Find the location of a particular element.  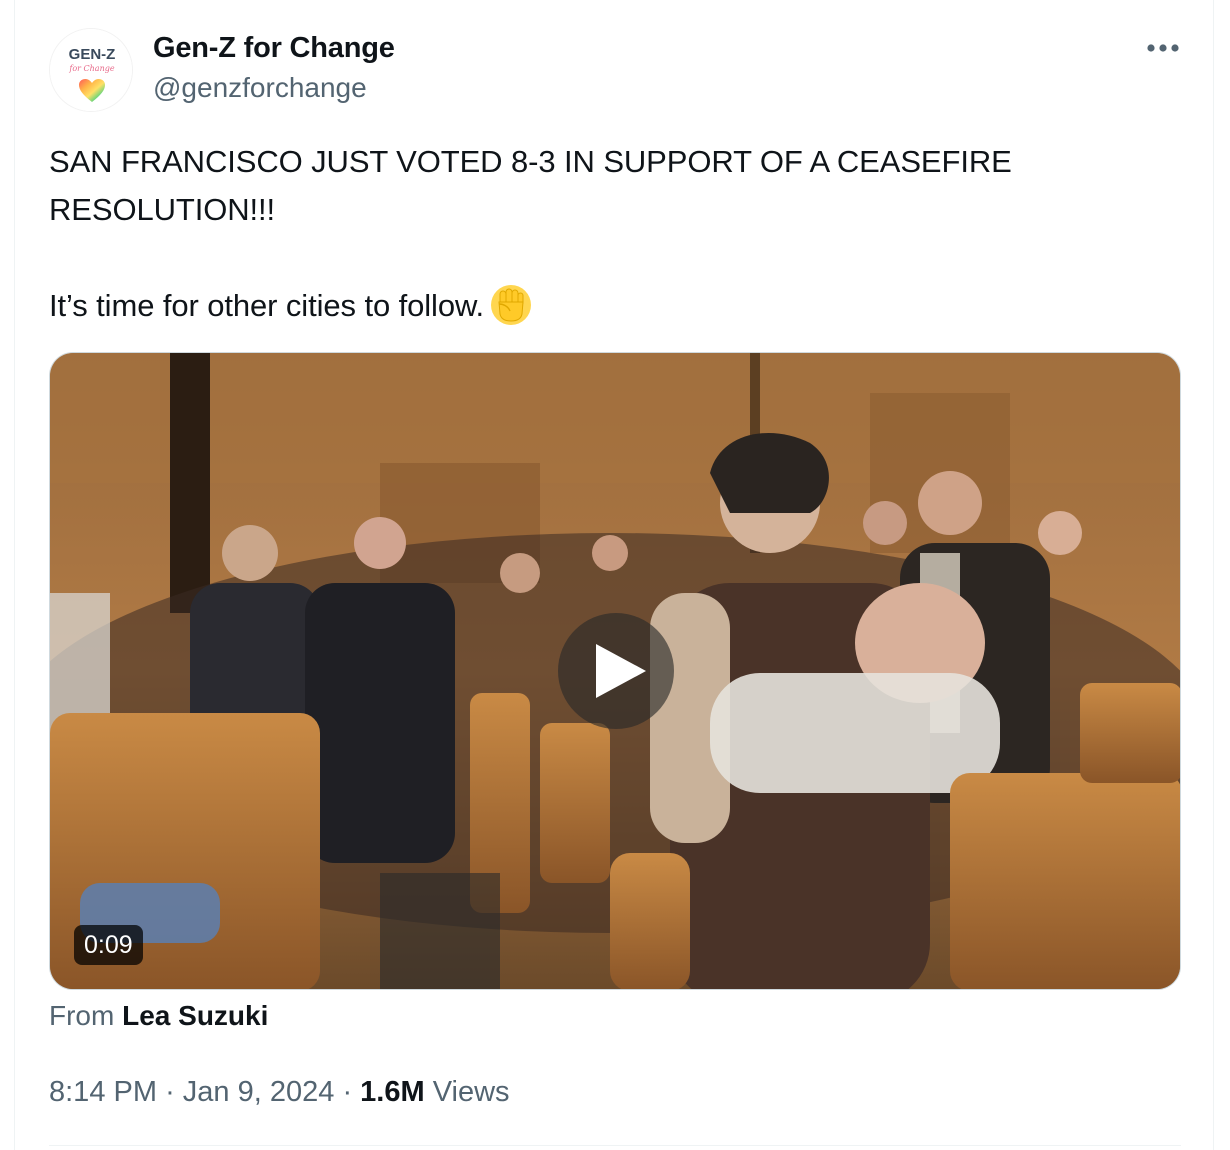

avatar: GEN-Z for Change is located at coordinates (91, 70).